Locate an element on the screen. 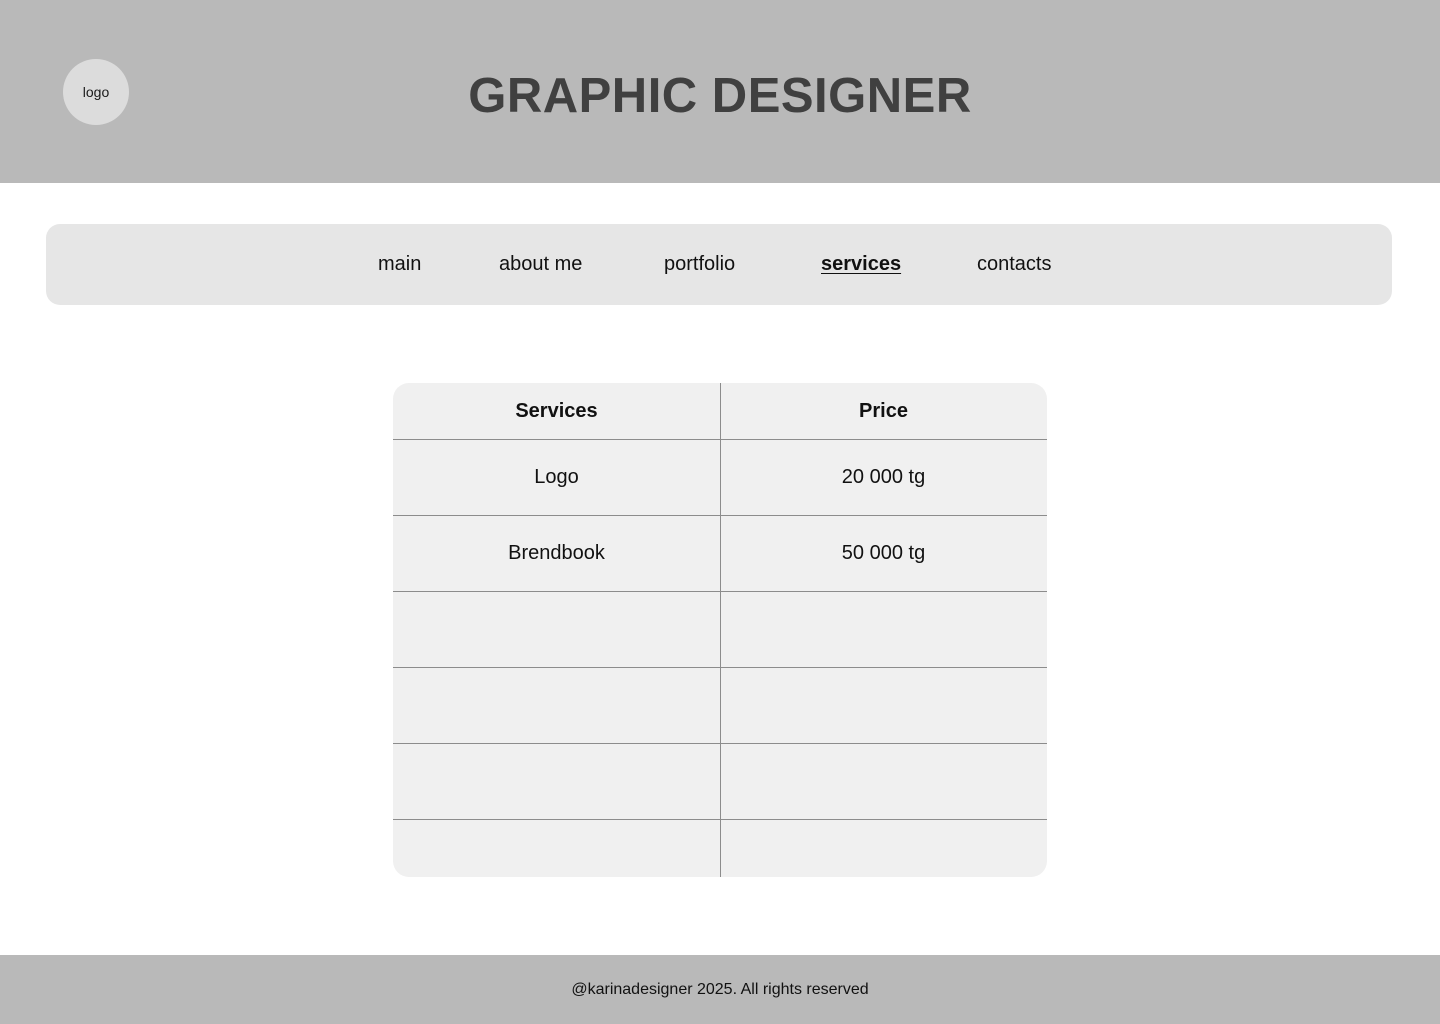 The height and width of the screenshot is (1024, 1440). header-price: Price is located at coordinates (883, 410).